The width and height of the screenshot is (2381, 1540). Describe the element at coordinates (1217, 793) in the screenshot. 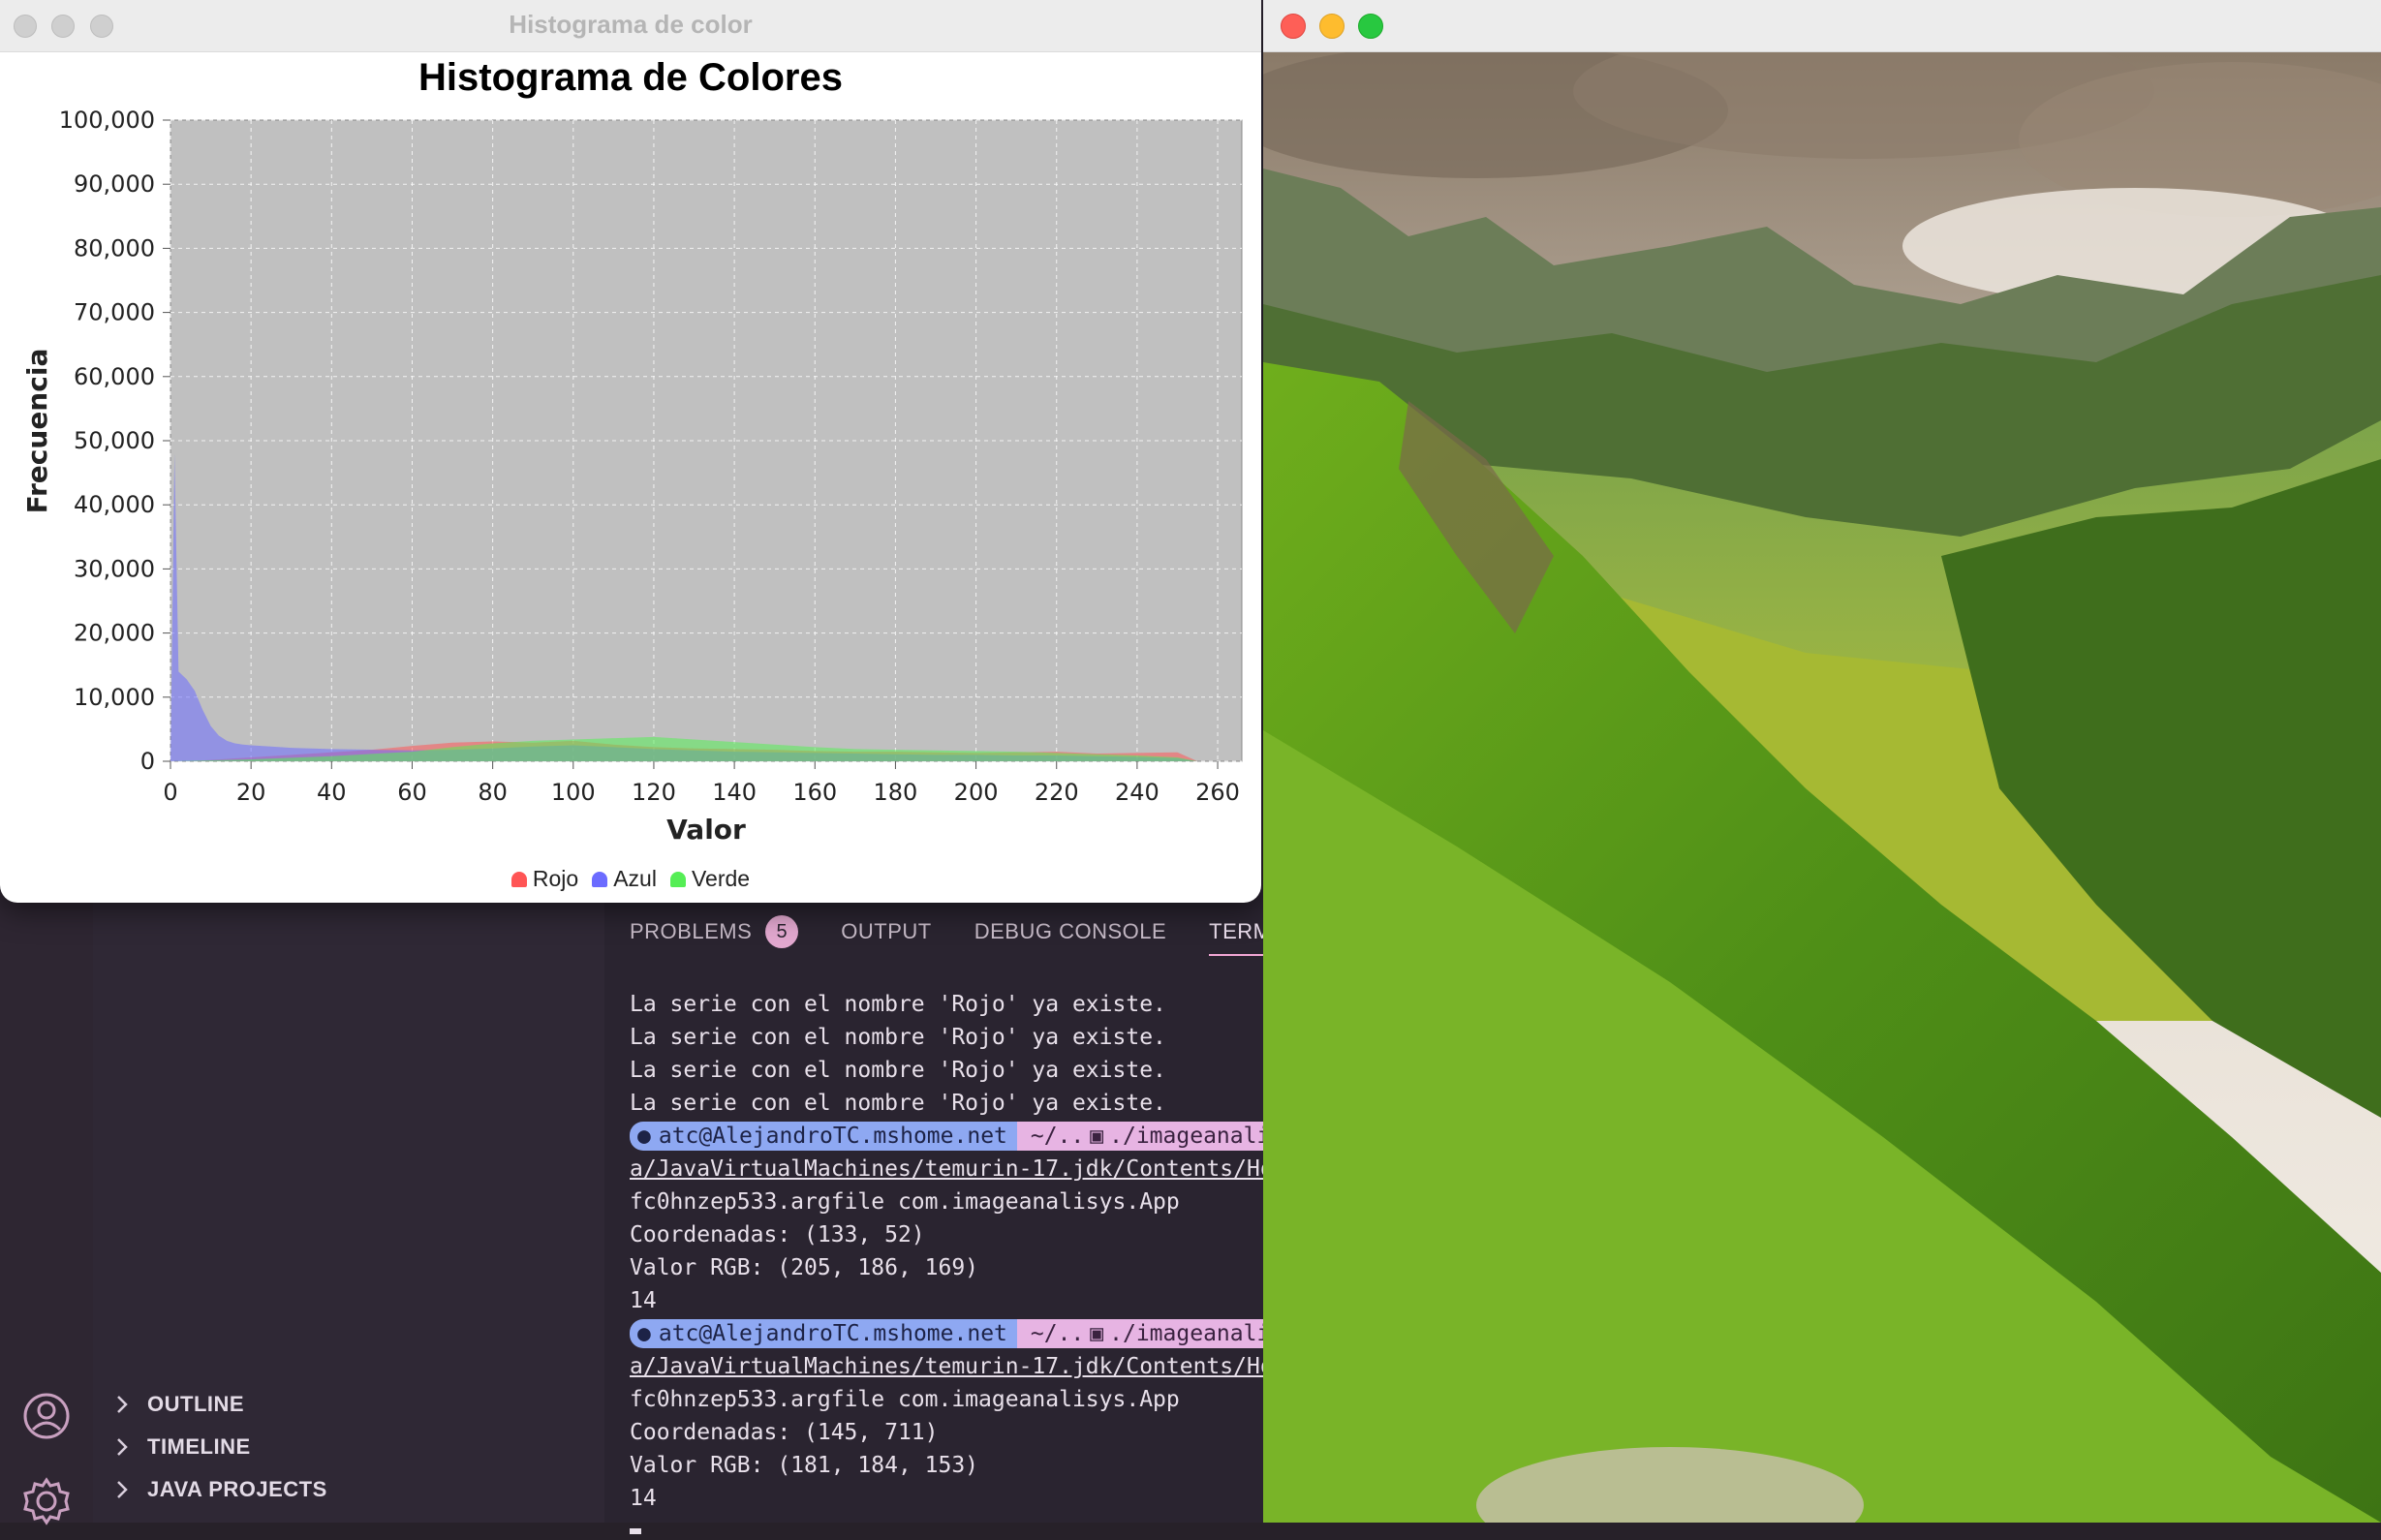

I see `x-tick-label: 260` at that location.